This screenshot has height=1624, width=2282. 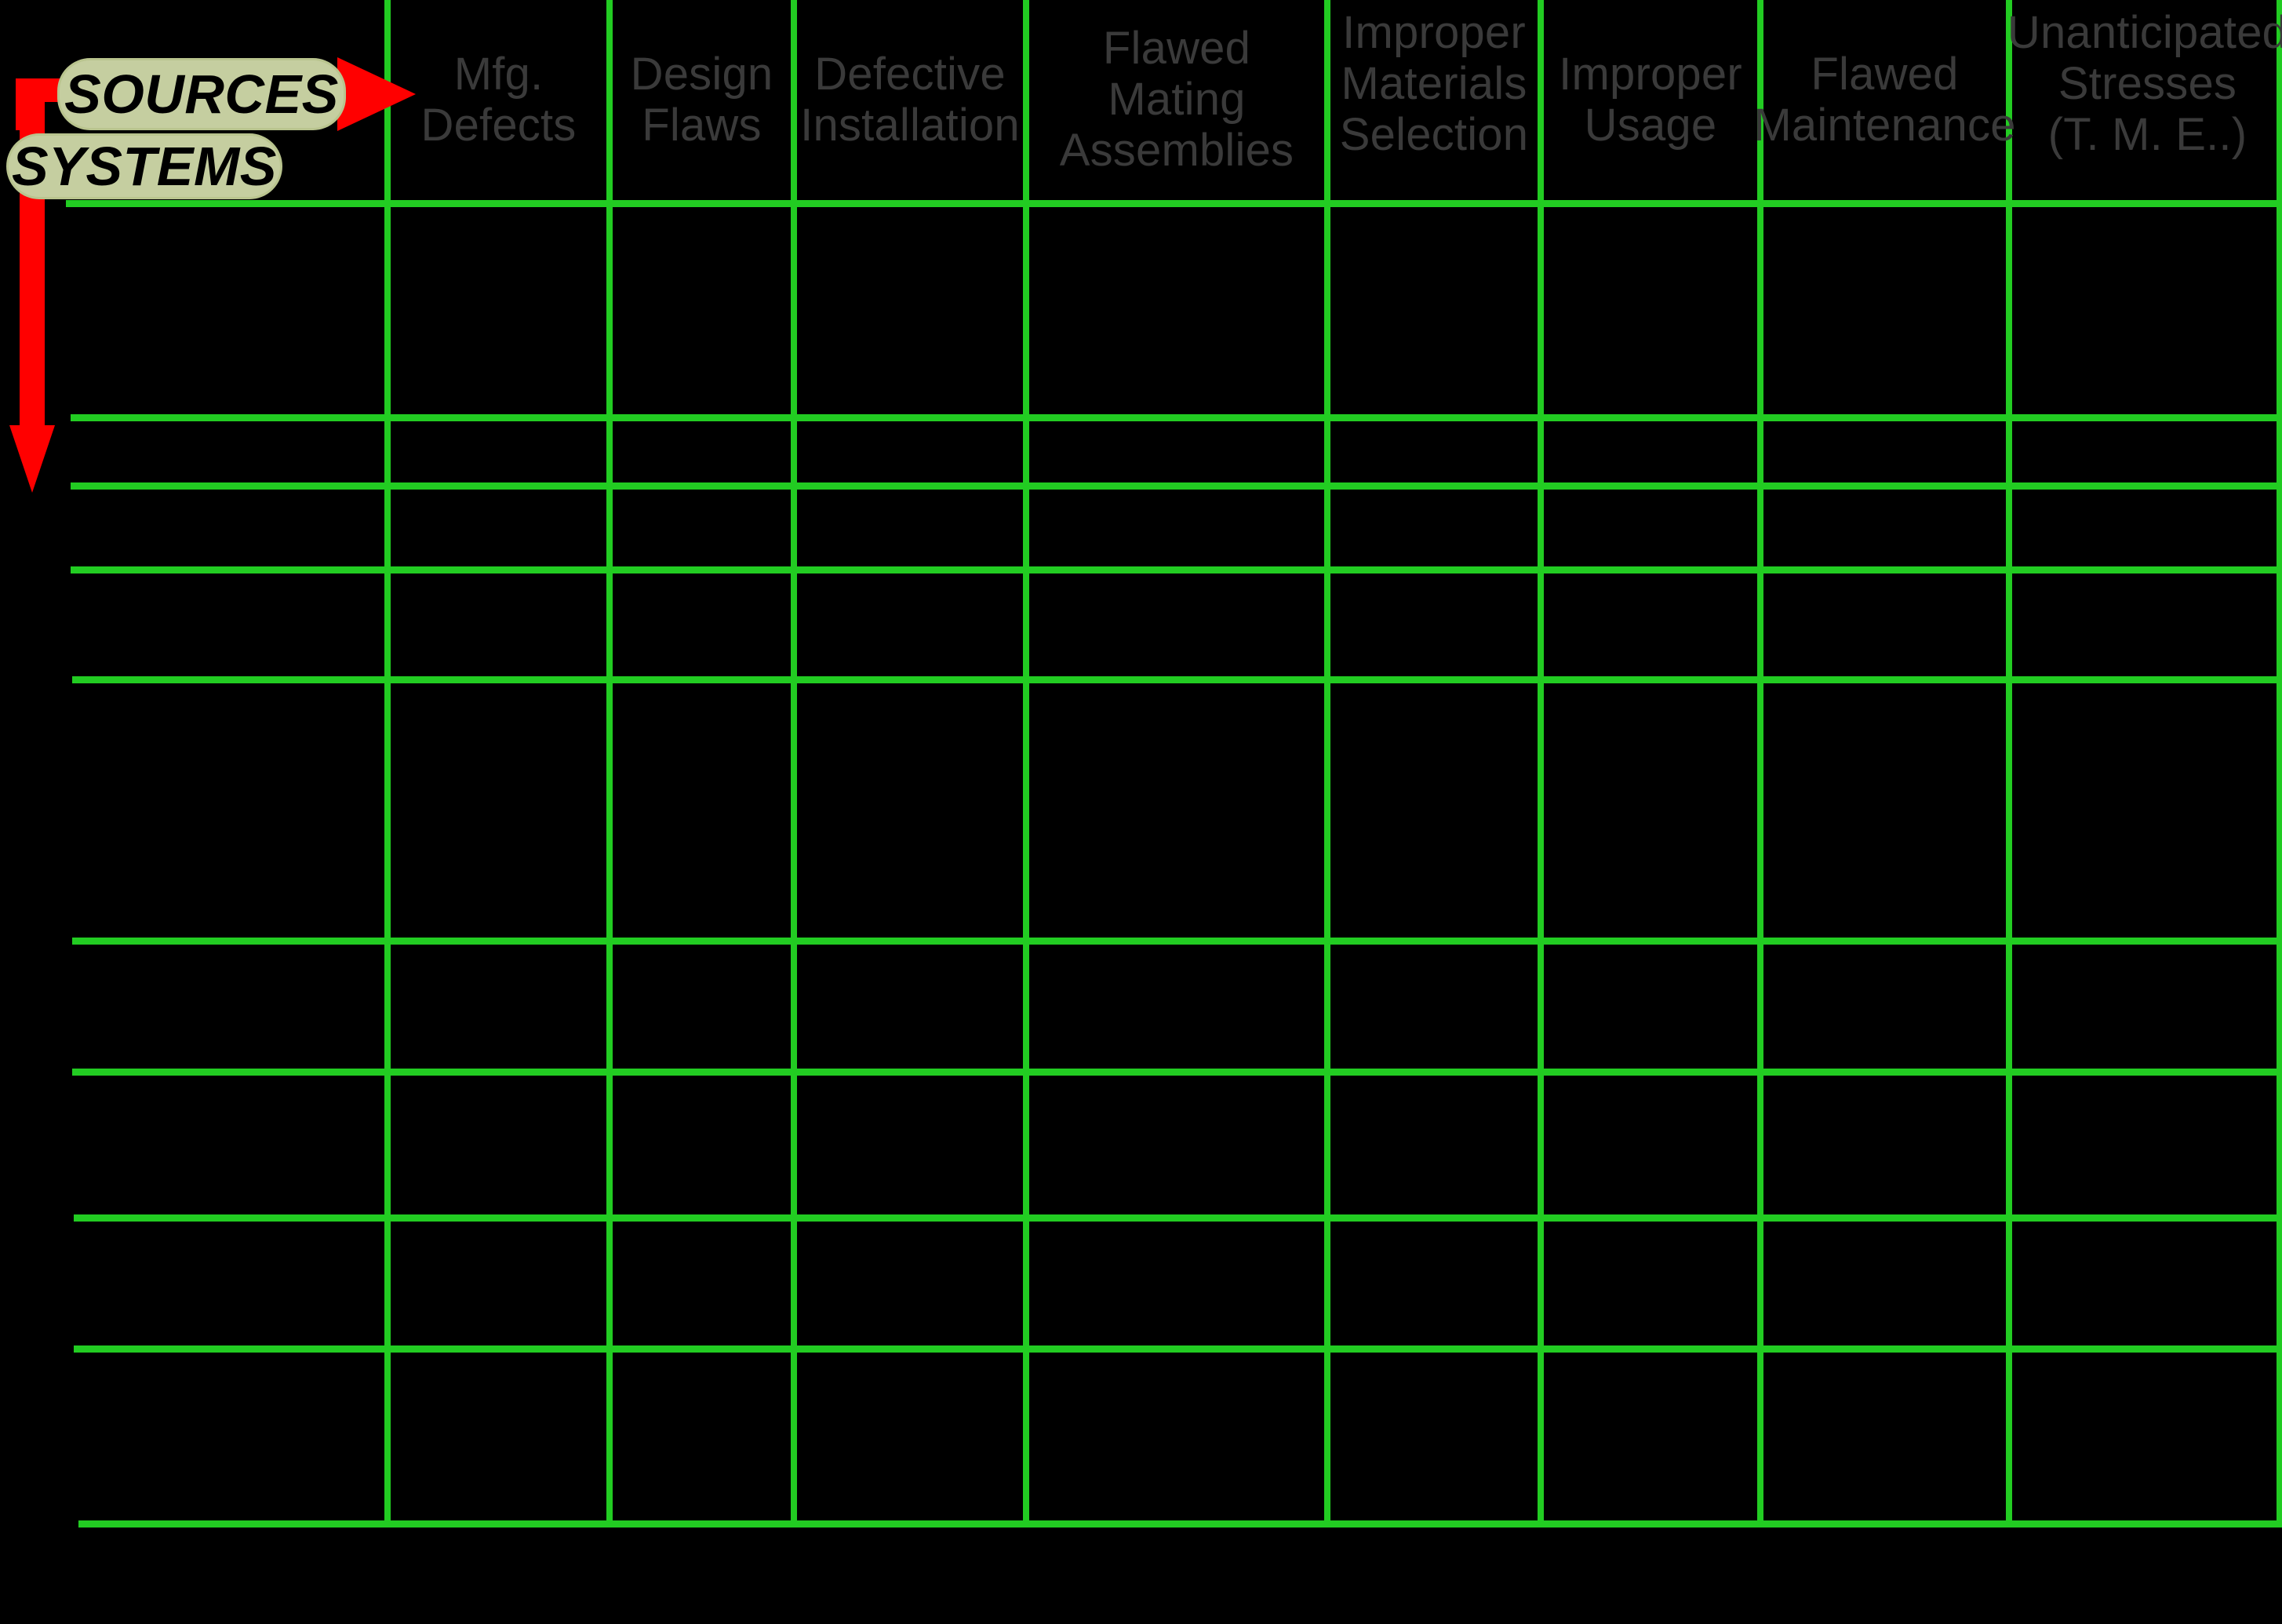 I want to click on sources-axis-label: SOURCES, so click(x=202, y=94).